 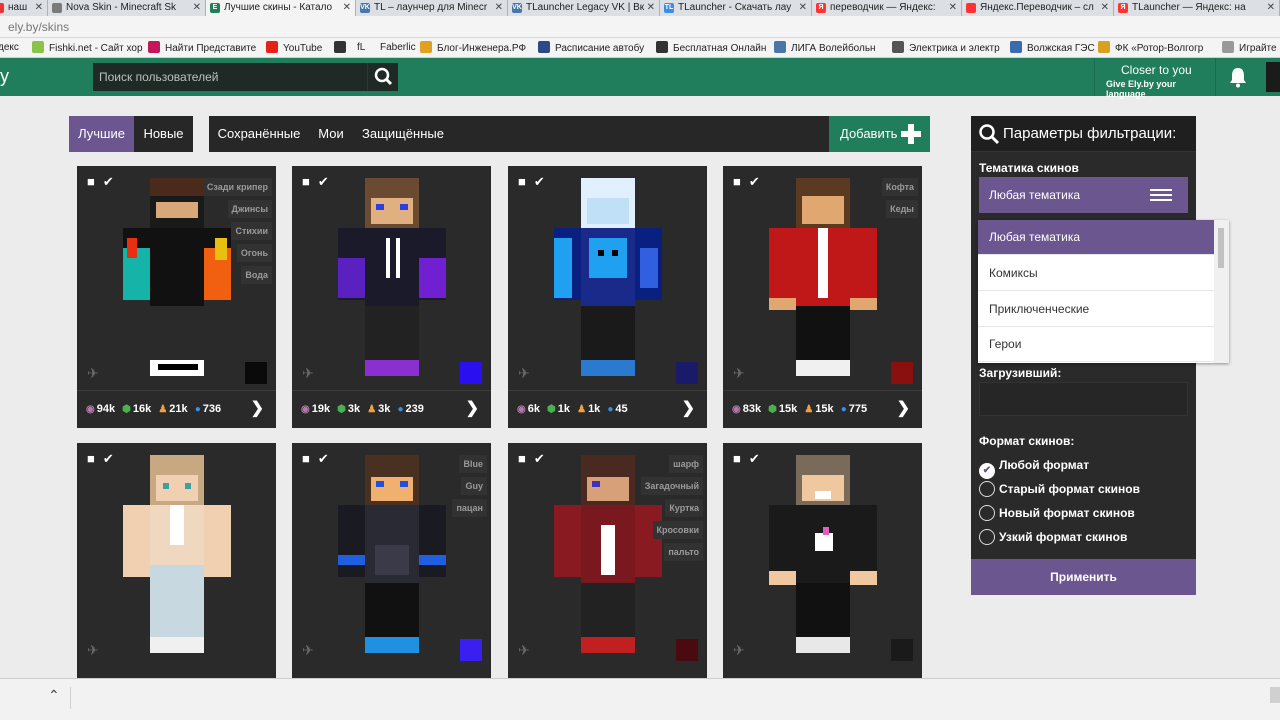 I want to click on dropdown-scrollbar, so click(x=1221, y=291).